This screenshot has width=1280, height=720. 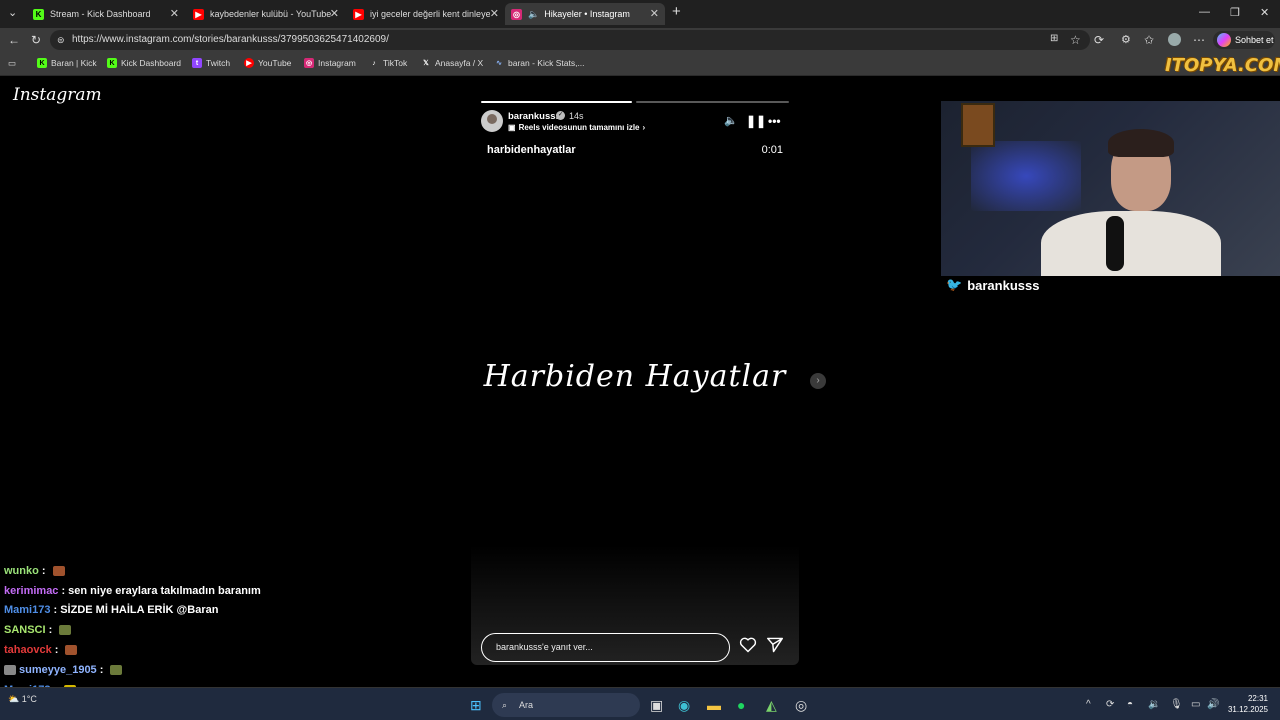 What do you see at coordinates (1149, 40) in the screenshot?
I see `favorites-icon: ✩` at bounding box center [1149, 40].